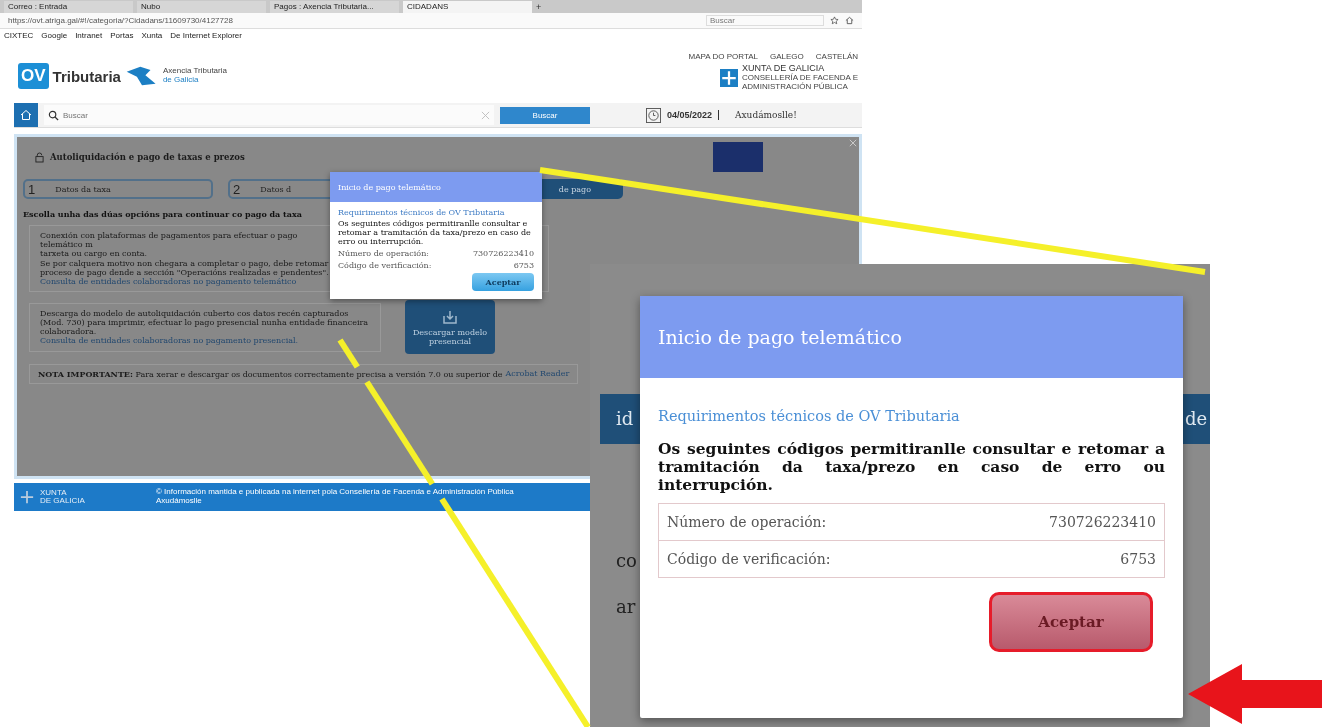 The width and height of the screenshot is (1327, 727). What do you see at coordinates (148, 157) in the screenshot?
I see `page-title: Autoliquidación e pago de taxas e prezos` at bounding box center [148, 157].